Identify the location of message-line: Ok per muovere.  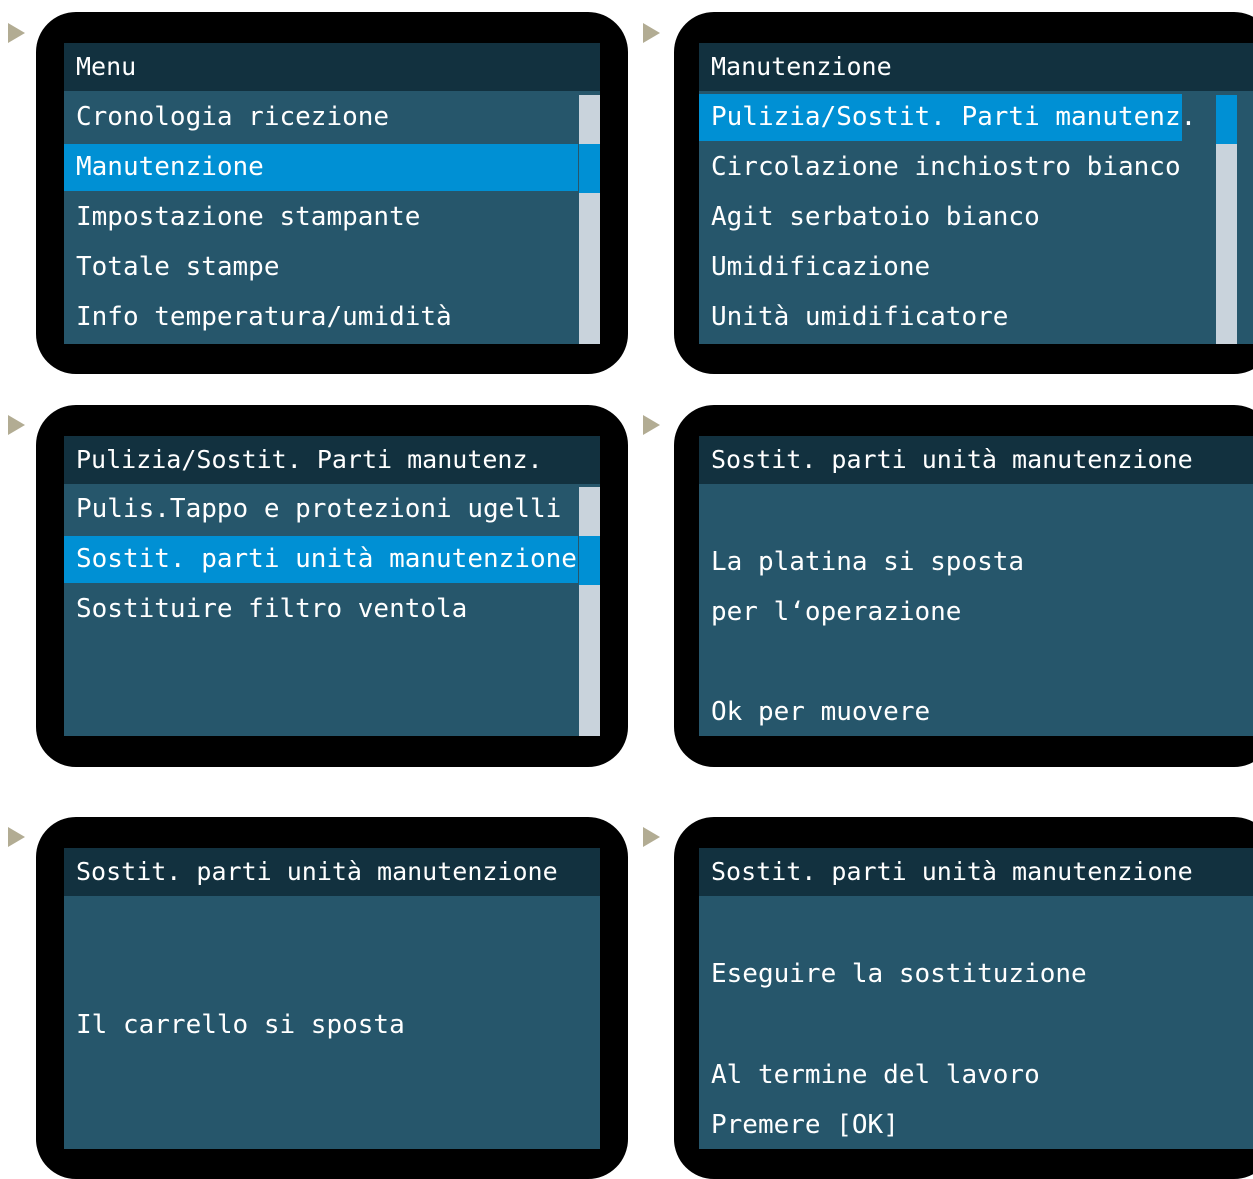
(821, 712).